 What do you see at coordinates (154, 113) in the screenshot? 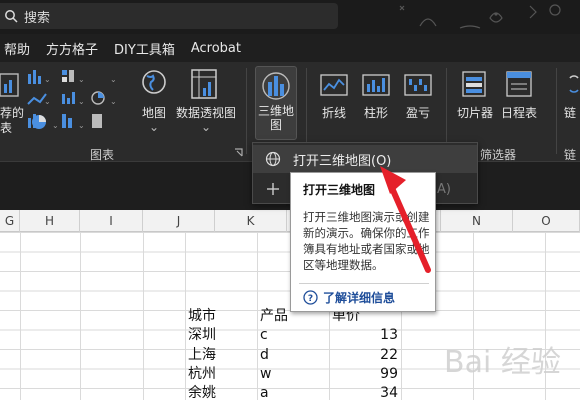
I see `map-label: 地图` at bounding box center [154, 113].